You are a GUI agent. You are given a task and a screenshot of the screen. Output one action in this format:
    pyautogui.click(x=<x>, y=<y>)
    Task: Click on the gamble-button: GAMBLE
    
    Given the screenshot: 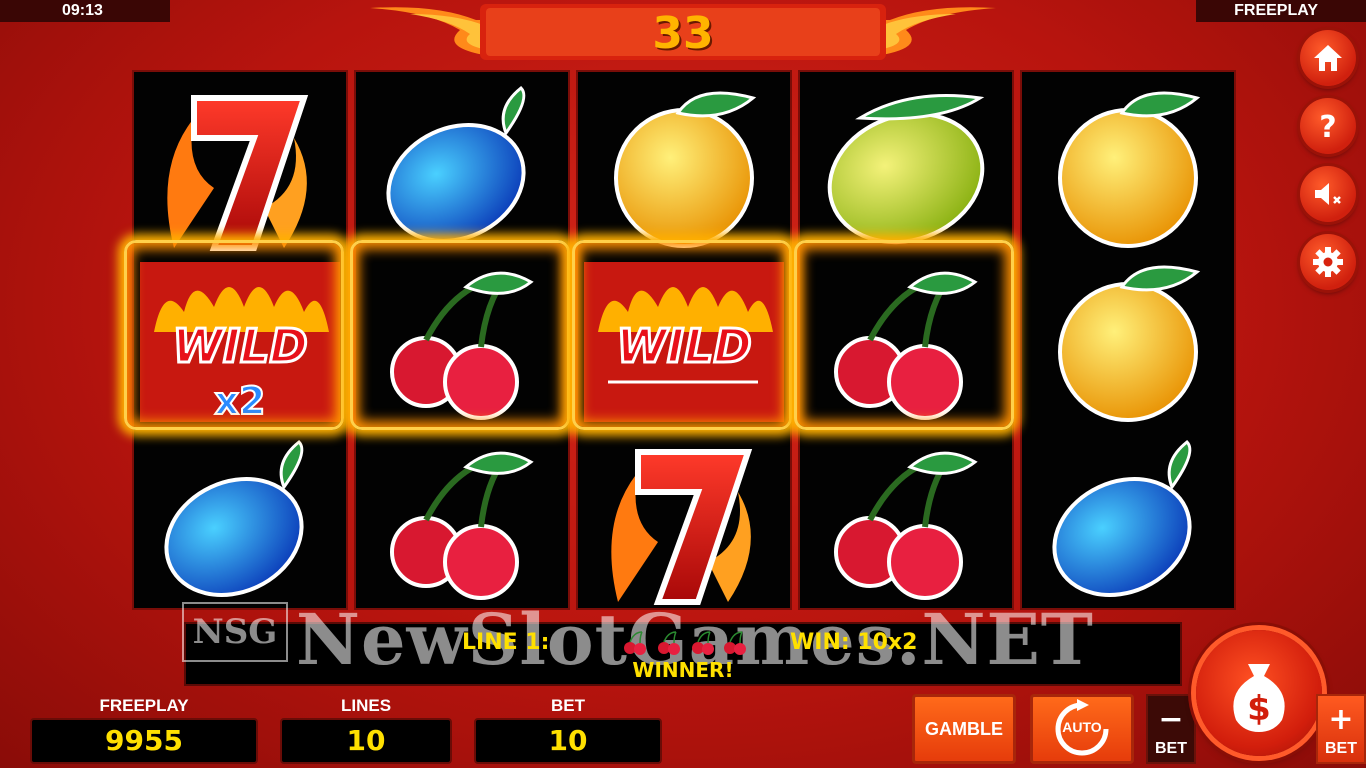 What is the action you would take?
    pyautogui.click(x=964, y=729)
    